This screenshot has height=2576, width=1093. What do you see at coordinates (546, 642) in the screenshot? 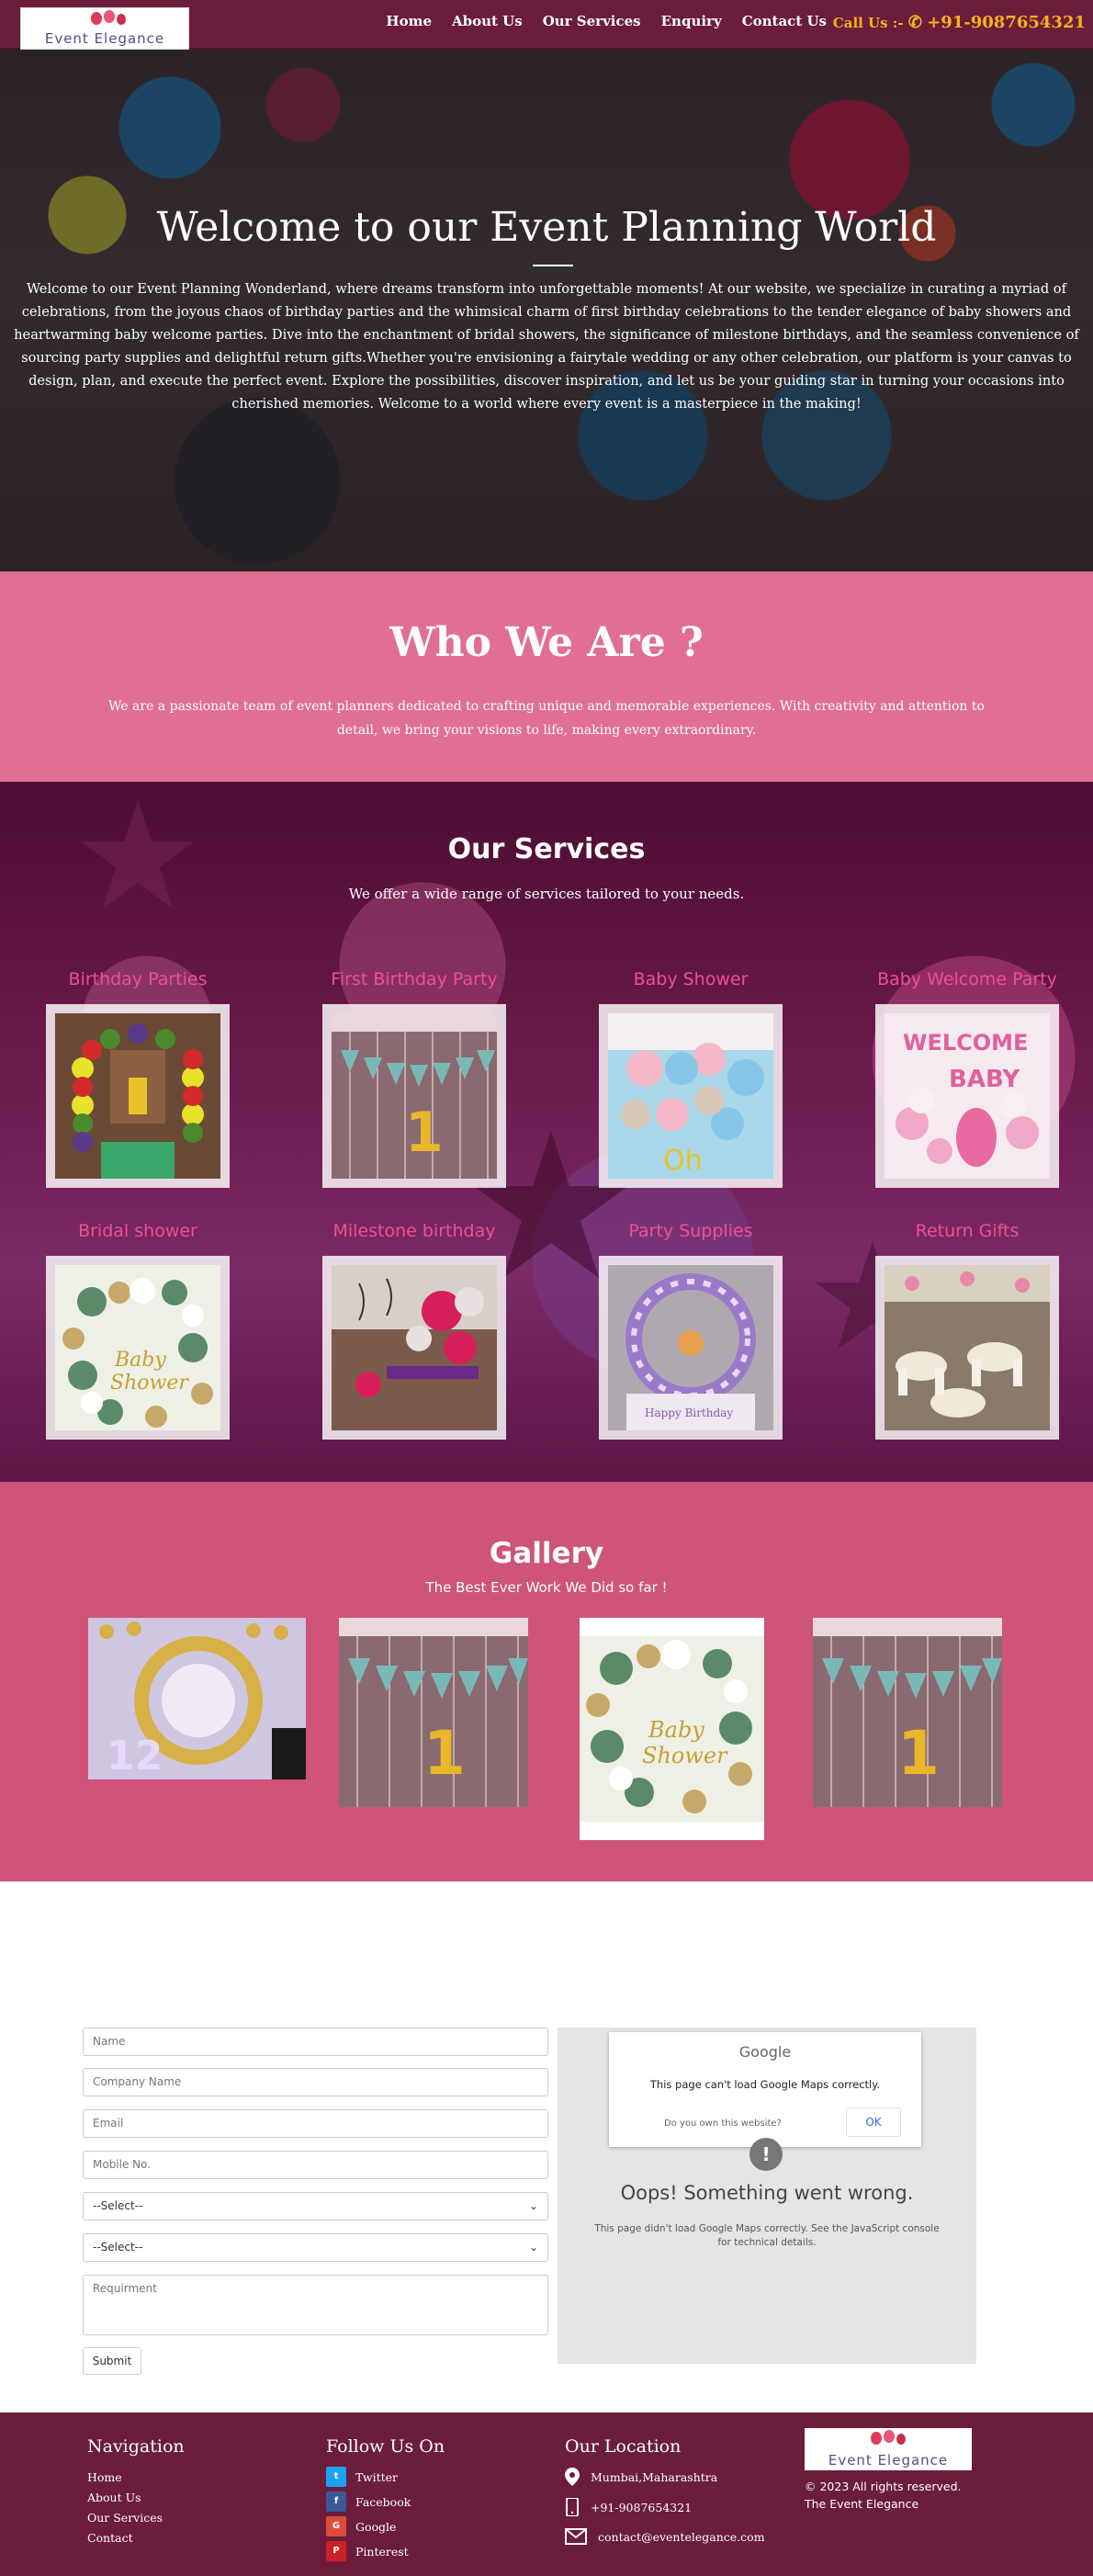
I see `who-title: Who We Are ?` at bounding box center [546, 642].